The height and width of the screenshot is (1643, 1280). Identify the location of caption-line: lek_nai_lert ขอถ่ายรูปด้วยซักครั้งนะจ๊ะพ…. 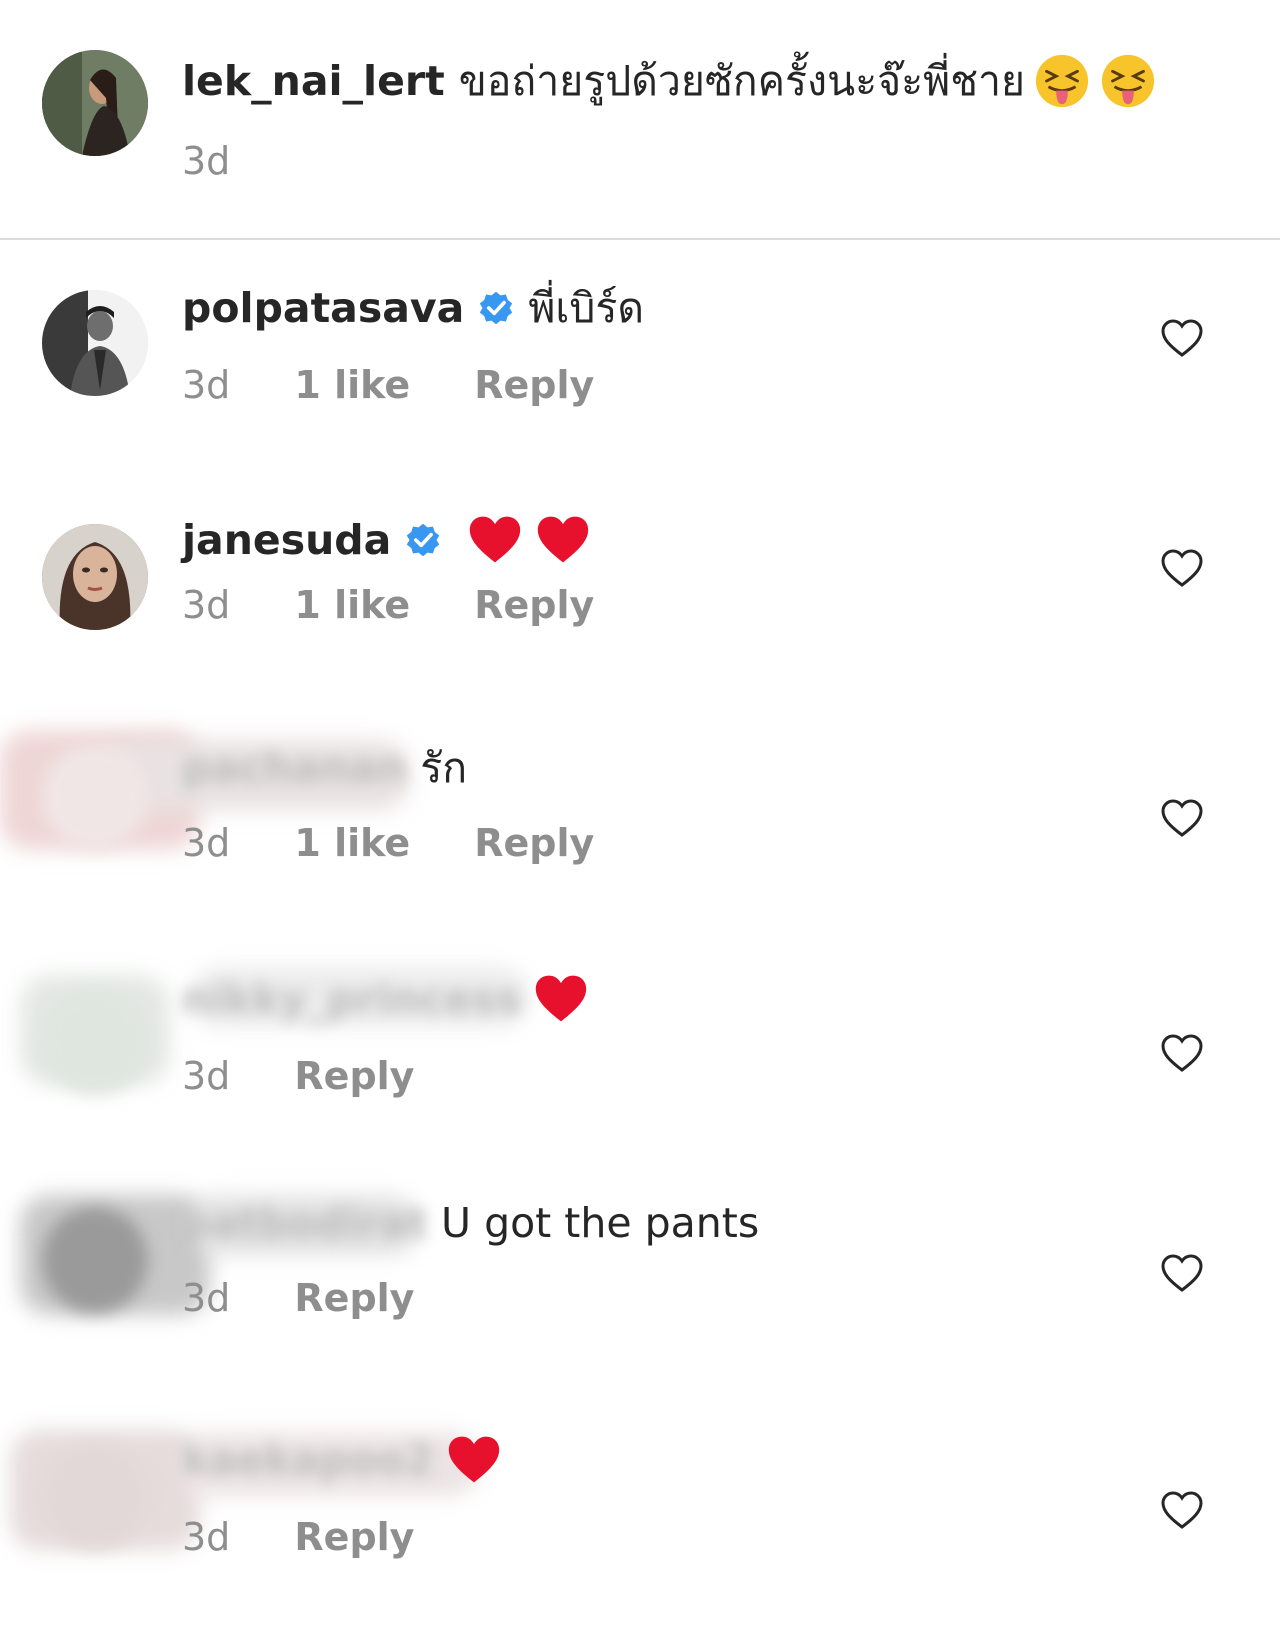
(669, 81).